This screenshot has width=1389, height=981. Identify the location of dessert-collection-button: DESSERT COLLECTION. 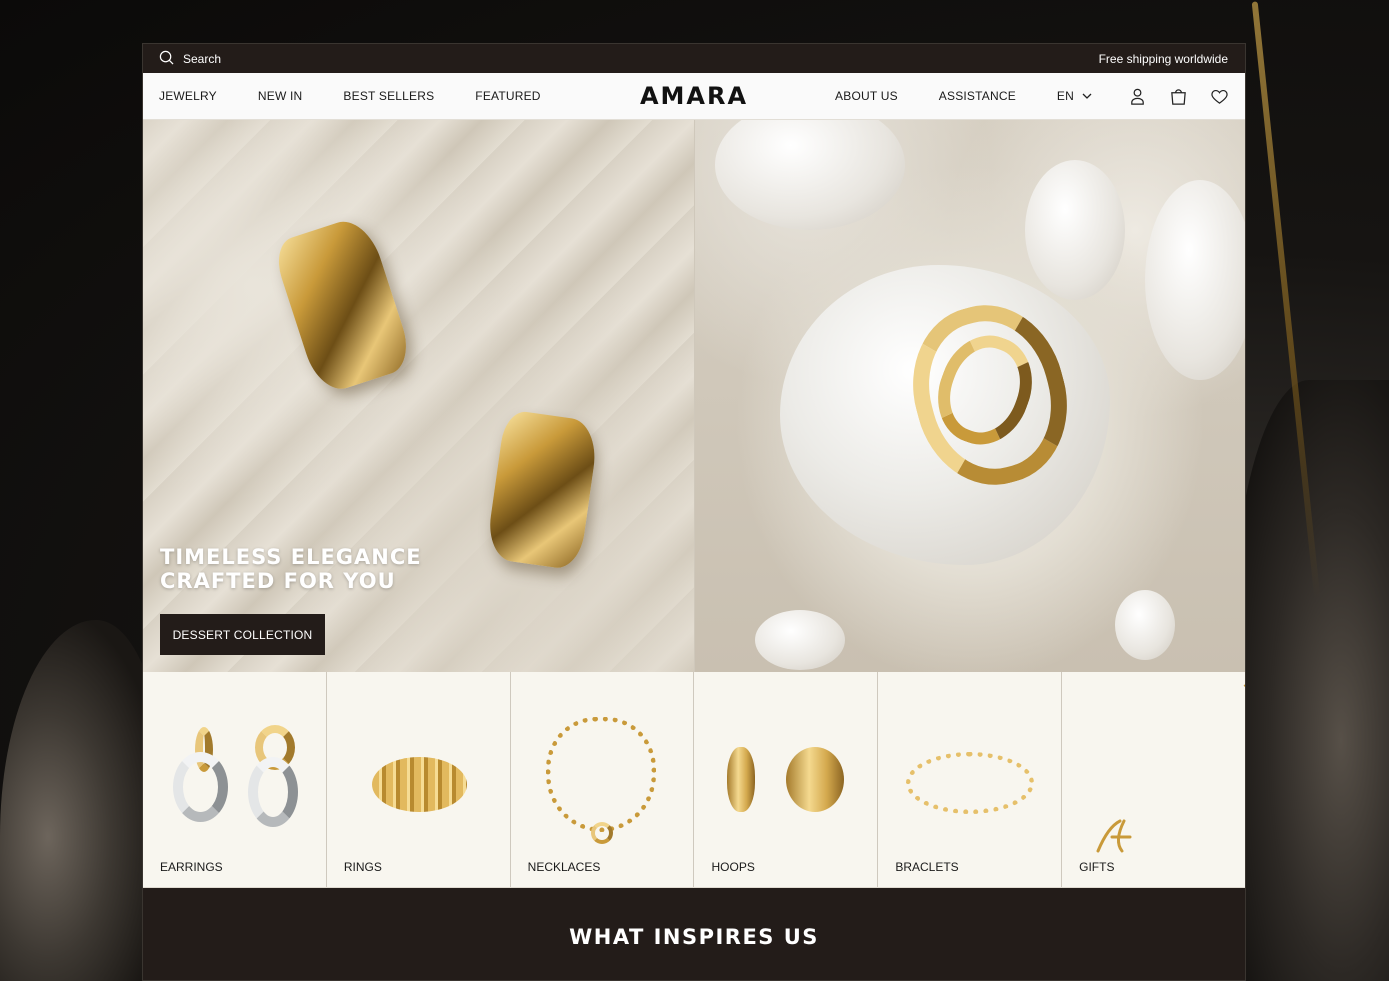
(242, 634).